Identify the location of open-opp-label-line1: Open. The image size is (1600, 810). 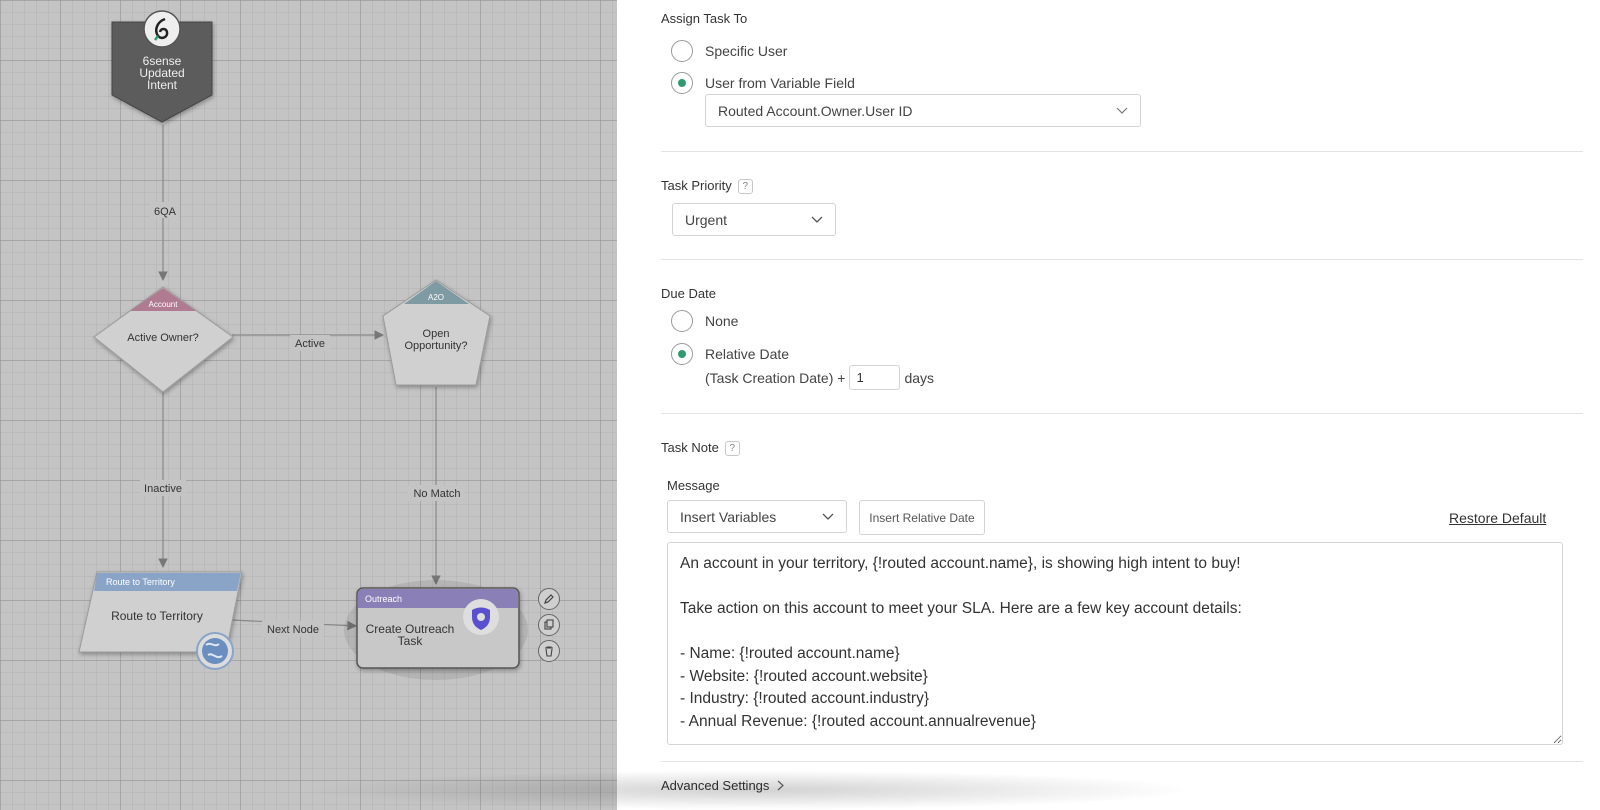
(436, 334).